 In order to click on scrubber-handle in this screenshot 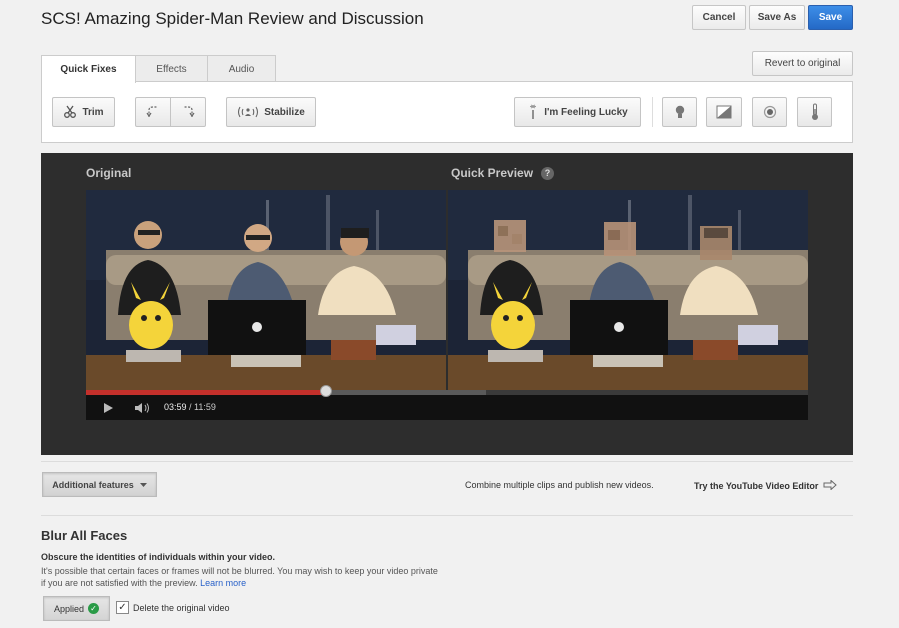, I will do `click(326, 391)`.